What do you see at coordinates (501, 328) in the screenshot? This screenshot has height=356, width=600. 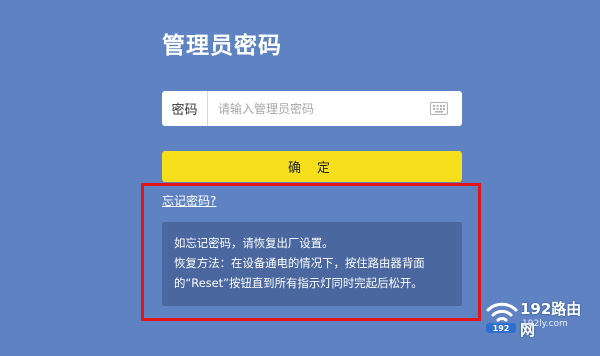 I see `logo-number: 192` at bounding box center [501, 328].